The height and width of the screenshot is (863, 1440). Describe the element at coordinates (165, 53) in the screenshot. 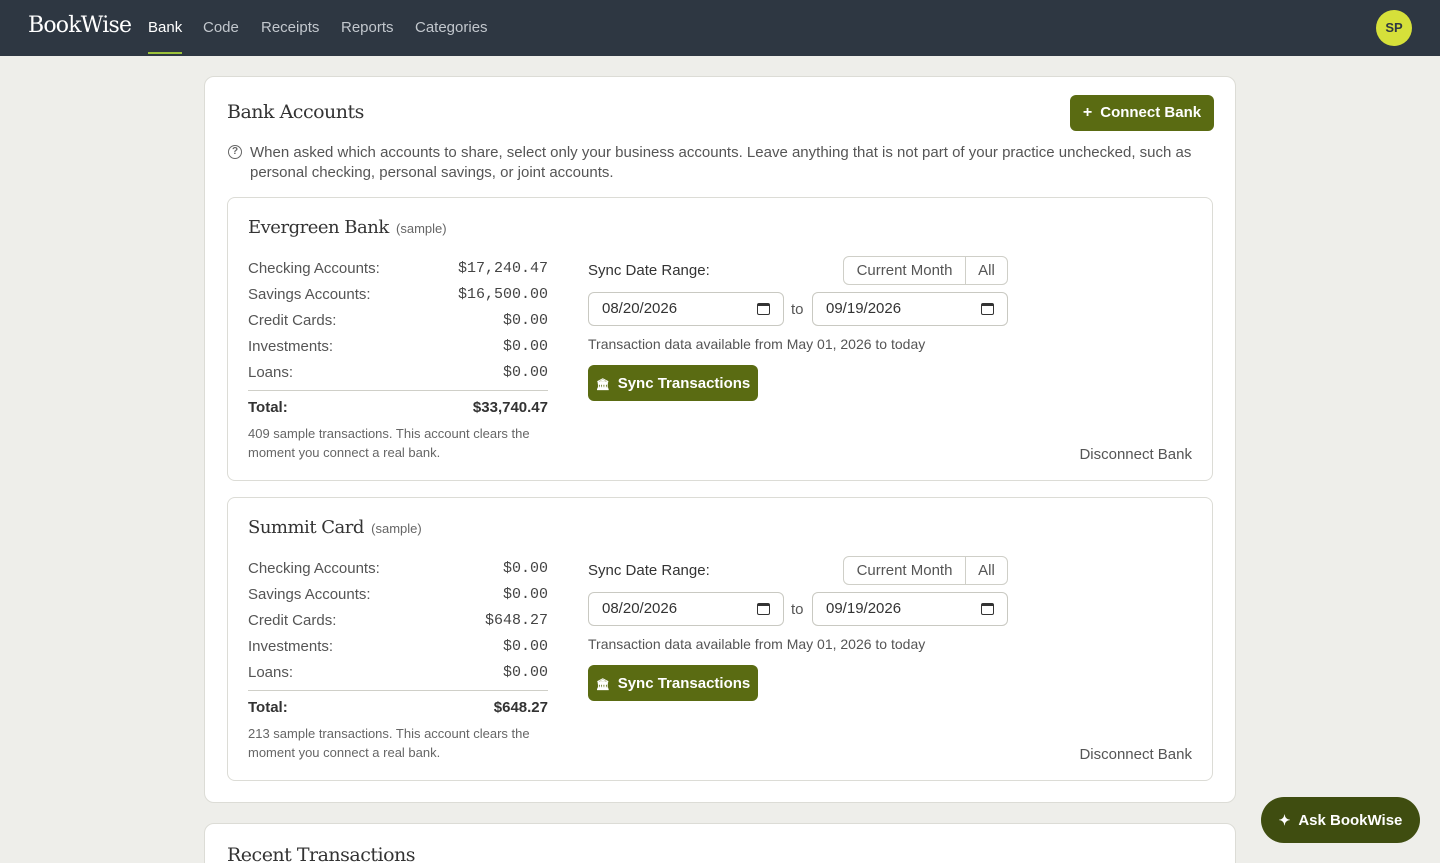

I see `active-tab-indicator` at that location.